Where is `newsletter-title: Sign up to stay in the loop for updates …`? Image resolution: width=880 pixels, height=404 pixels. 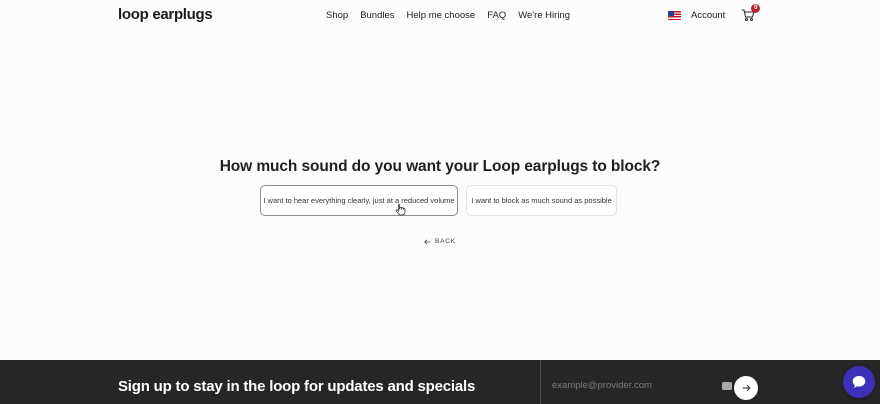 newsletter-title: Sign up to stay in the loop for updates … is located at coordinates (297, 386).